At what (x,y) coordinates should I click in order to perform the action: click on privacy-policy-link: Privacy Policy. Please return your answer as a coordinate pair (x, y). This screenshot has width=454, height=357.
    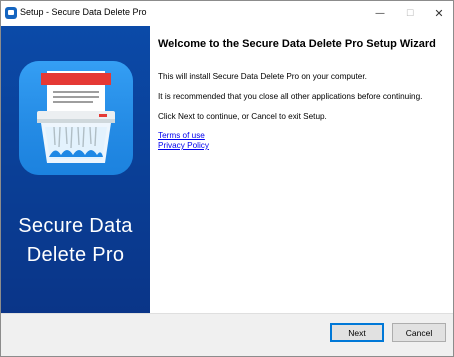
    Looking at the image, I should click on (183, 145).